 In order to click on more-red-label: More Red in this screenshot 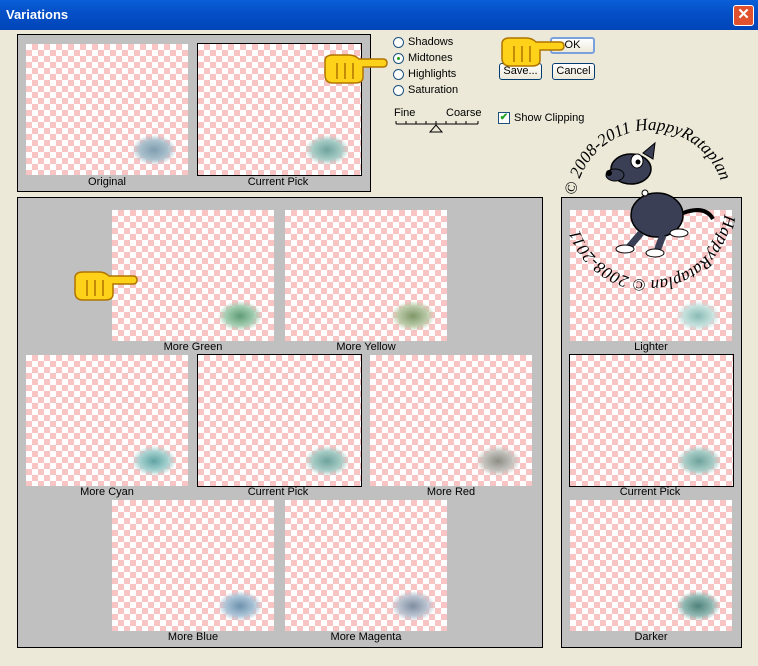, I will do `click(451, 492)`.